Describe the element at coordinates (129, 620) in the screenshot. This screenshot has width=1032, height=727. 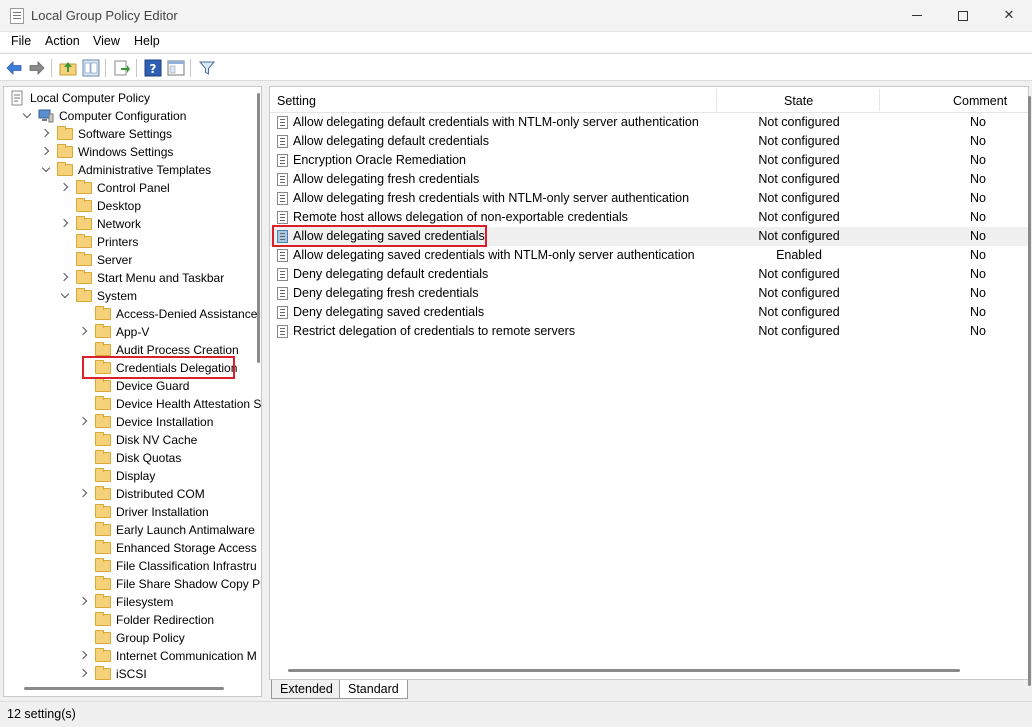
I see `tree-item: Folder Redirection` at that location.